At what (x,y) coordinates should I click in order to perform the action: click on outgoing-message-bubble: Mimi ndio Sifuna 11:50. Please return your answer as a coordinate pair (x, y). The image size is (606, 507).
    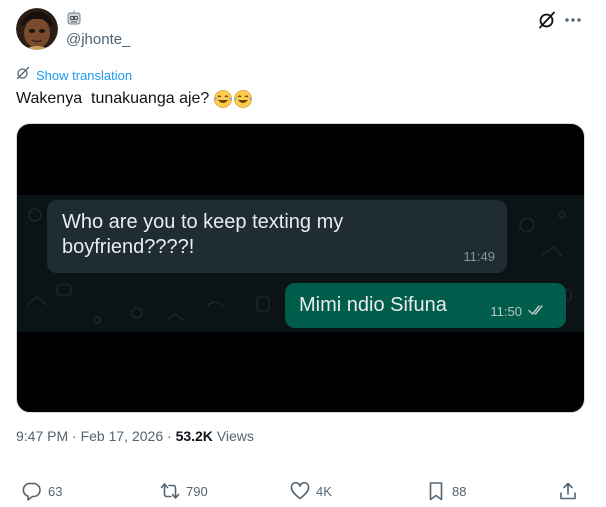
    Looking at the image, I should click on (425, 305).